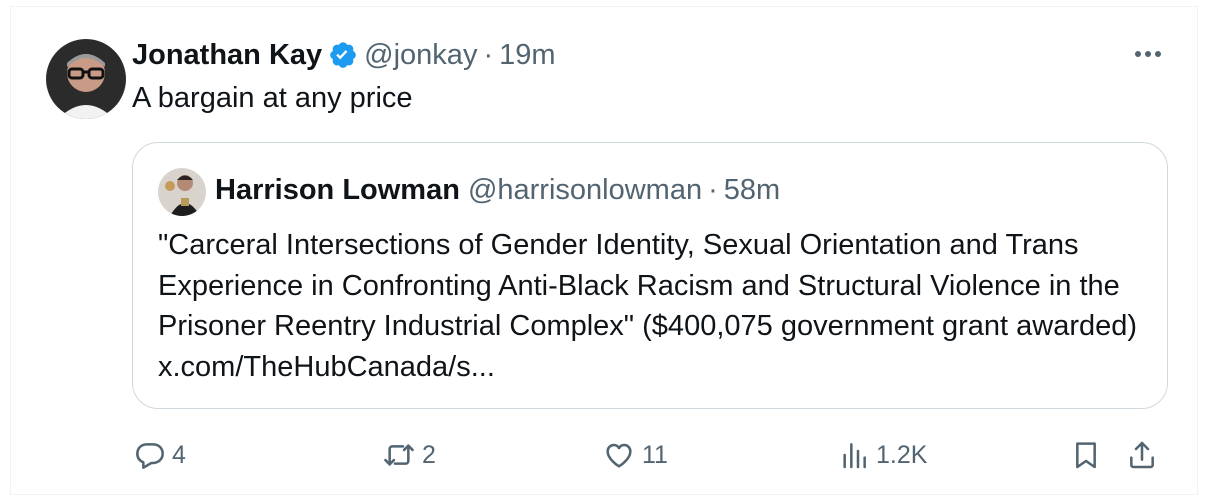 This screenshot has width=1216, height=498. I want to click on reply-icon, so click(150, 456).